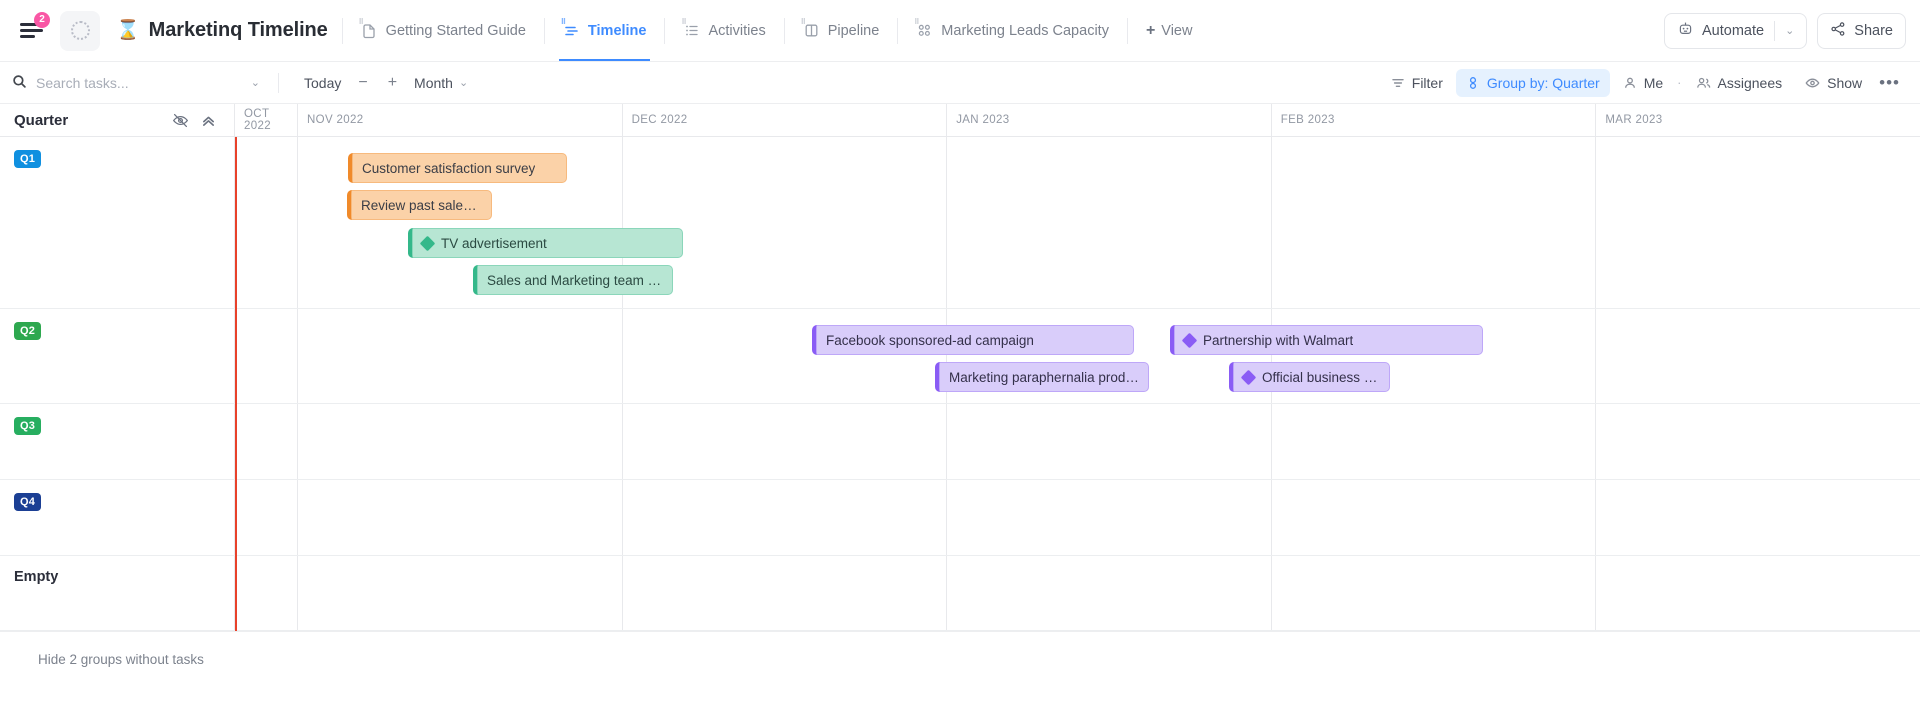 The width and height of the screenshot is (1920, 726). What do you see at coordinates (1109, 120) in the screenshot?
I see `month-header: JAN 2023` at bounding box center [1109, 120].